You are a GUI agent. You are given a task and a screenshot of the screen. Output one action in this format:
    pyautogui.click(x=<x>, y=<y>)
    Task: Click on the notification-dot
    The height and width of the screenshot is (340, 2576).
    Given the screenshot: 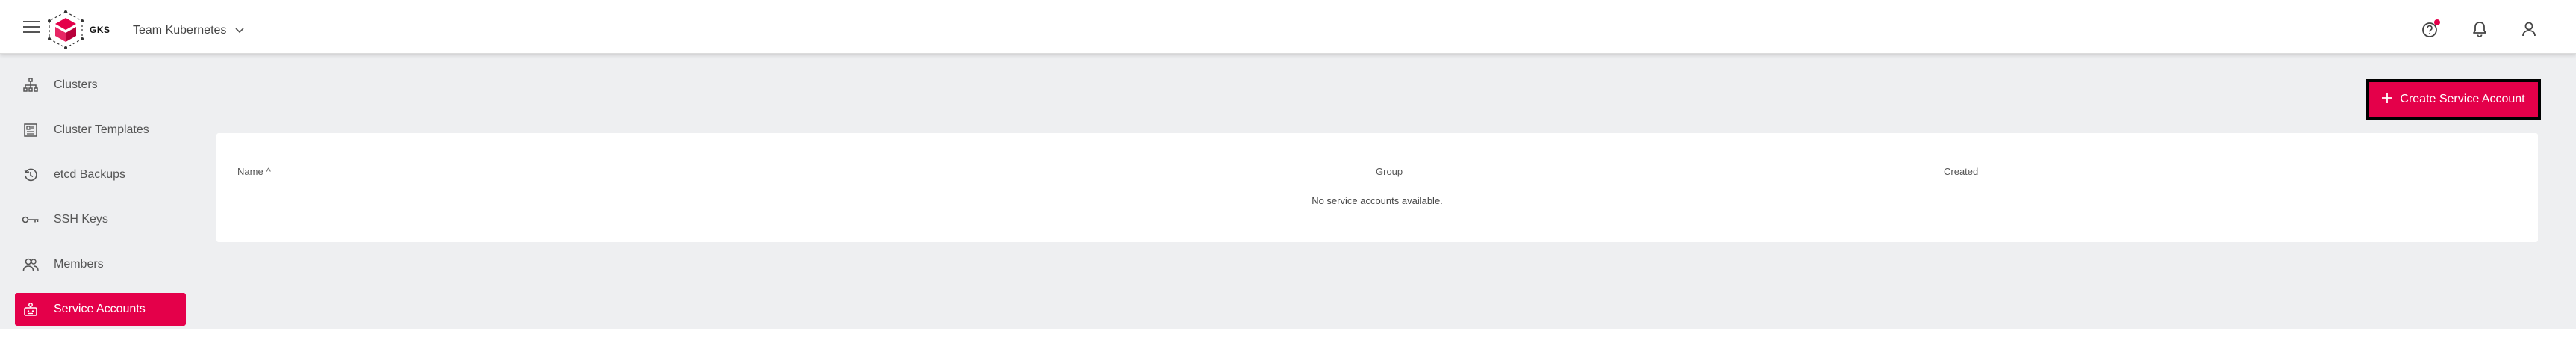 What is the action you would take?
    pyautogui.click(x=2437, y=22)
    